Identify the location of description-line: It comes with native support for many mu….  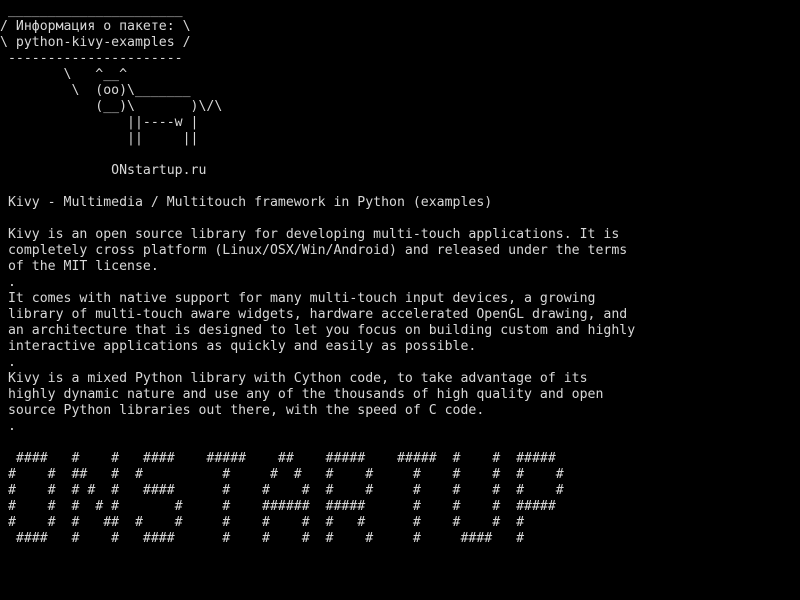
(298, 298).